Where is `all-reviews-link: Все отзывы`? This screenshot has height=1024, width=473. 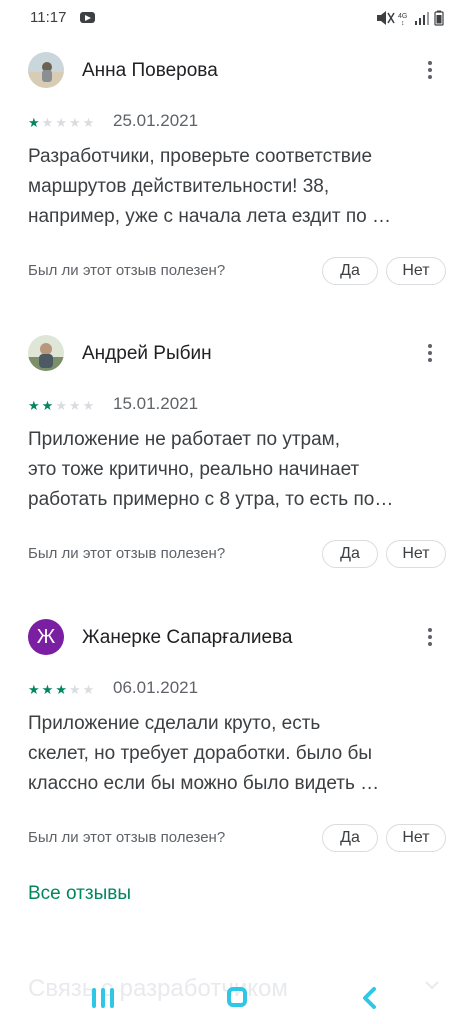 all-reviews-link: Все отзывы is located at coordinates (79, 894).